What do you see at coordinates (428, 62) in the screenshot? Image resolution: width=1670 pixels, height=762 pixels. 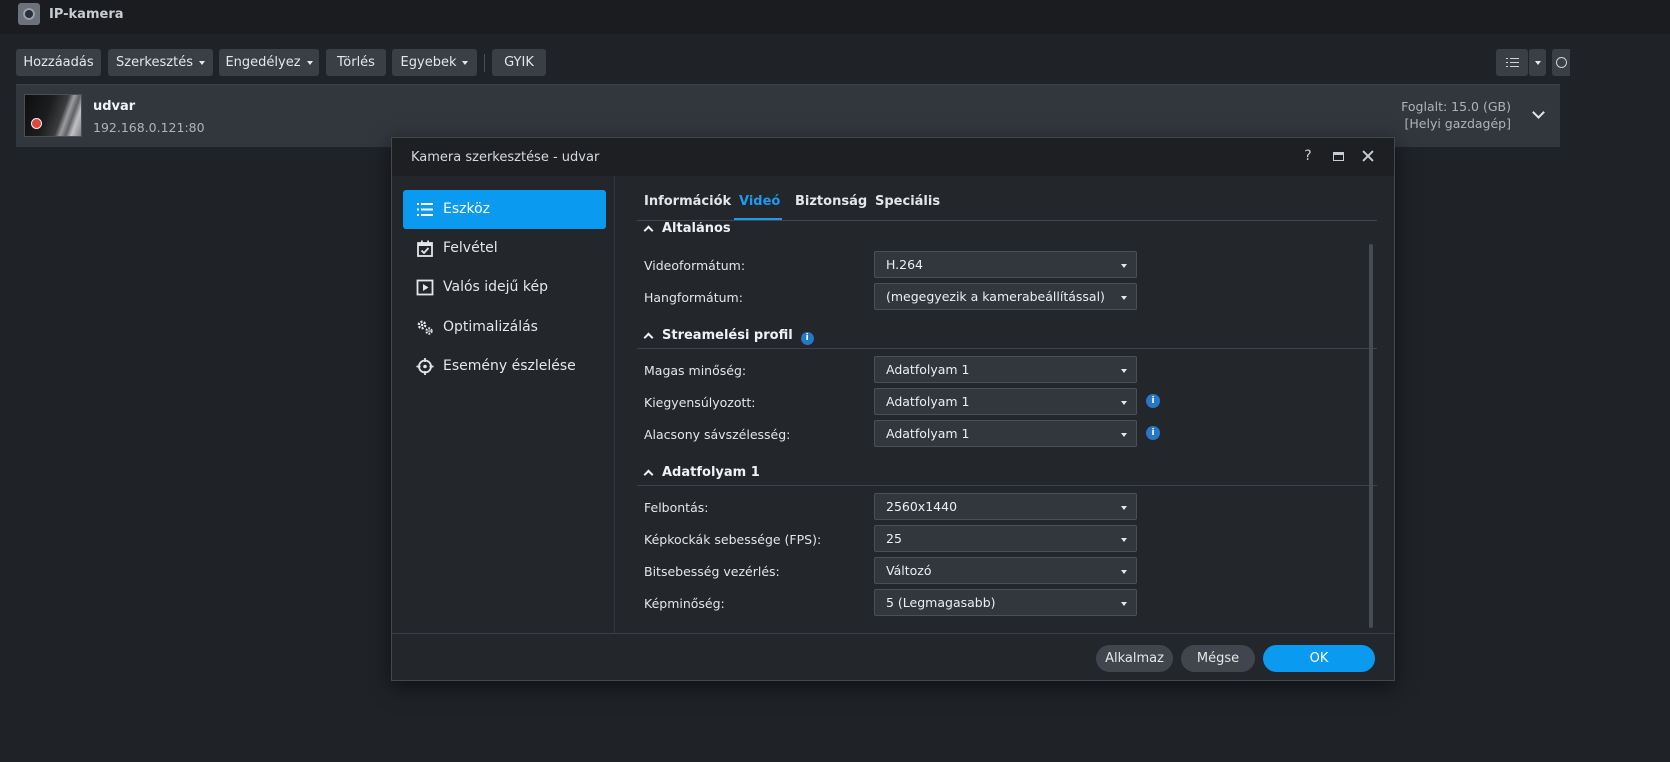 I see `more-button-label: Egyebek` at bounding box center [428, 62].